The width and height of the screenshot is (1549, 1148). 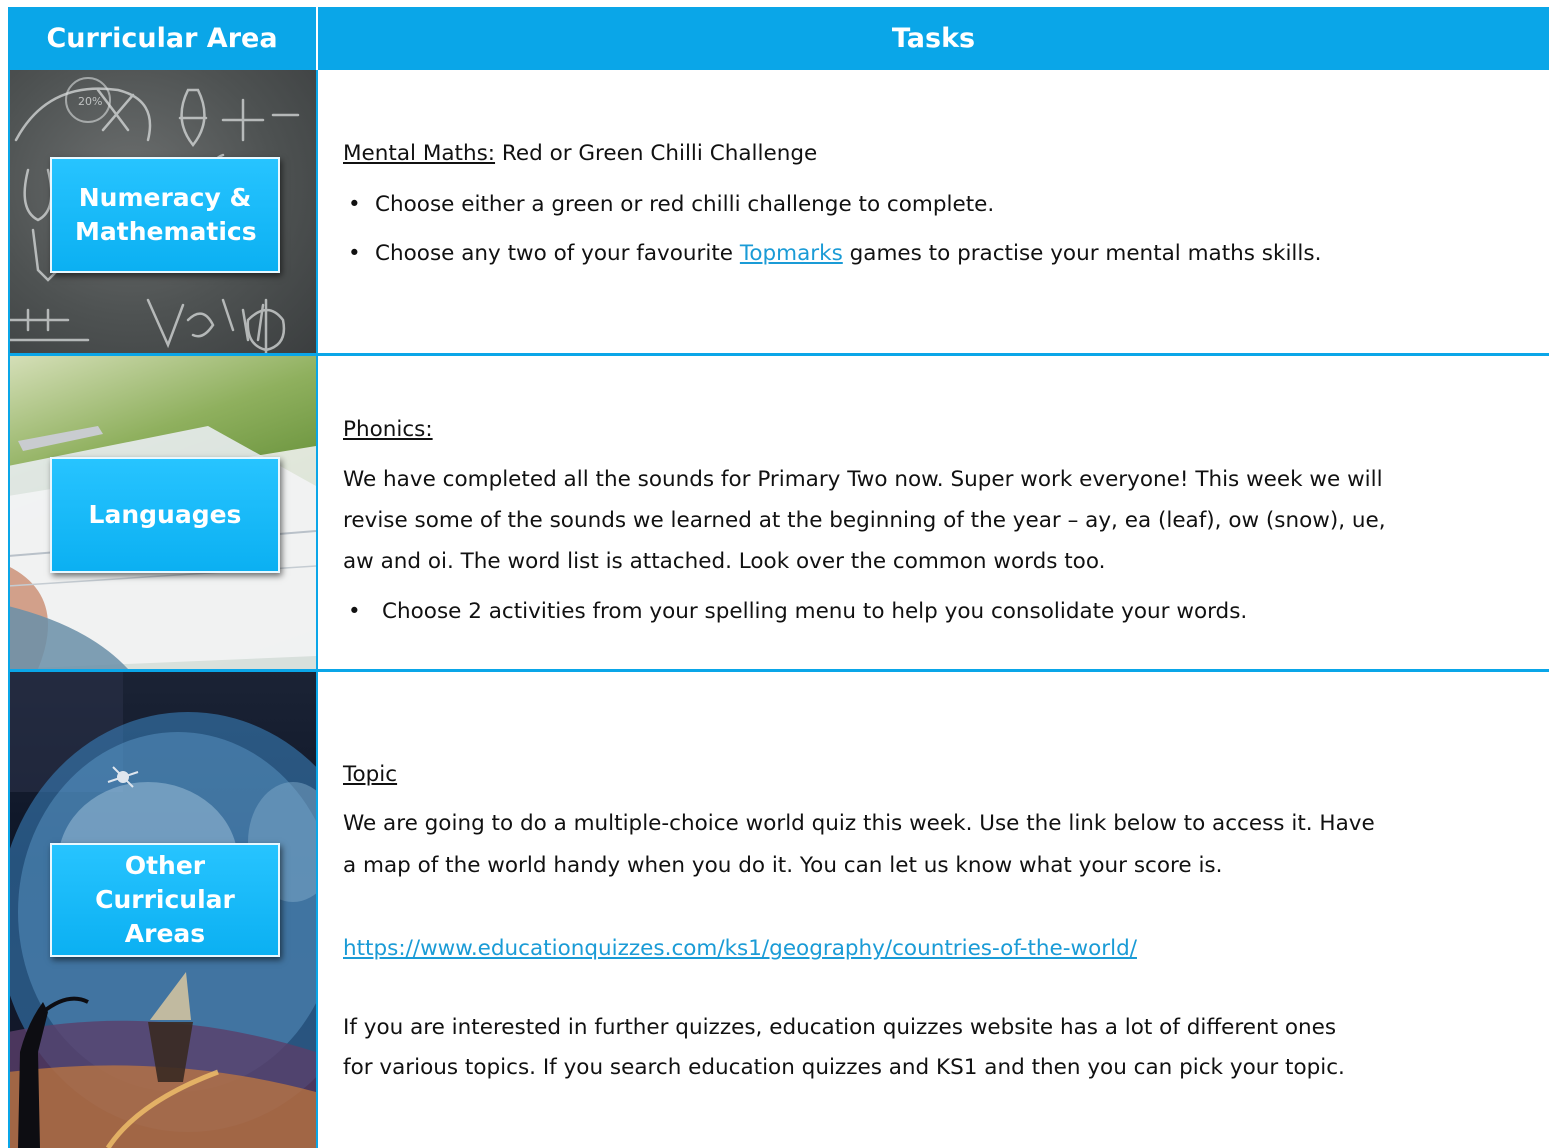 I want to click on mental-maths-label: Mental Maths:, so click(x=419, y=153).